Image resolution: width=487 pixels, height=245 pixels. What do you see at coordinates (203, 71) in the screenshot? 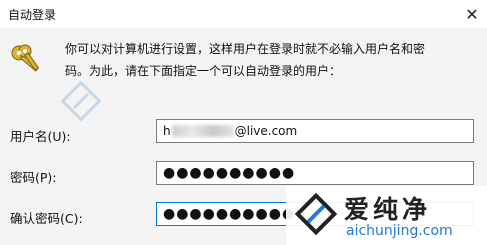
I see `description-line-2: 码。为此，请在下面指定一个可以自动登录的用户：` at bounding box center [203, 71].